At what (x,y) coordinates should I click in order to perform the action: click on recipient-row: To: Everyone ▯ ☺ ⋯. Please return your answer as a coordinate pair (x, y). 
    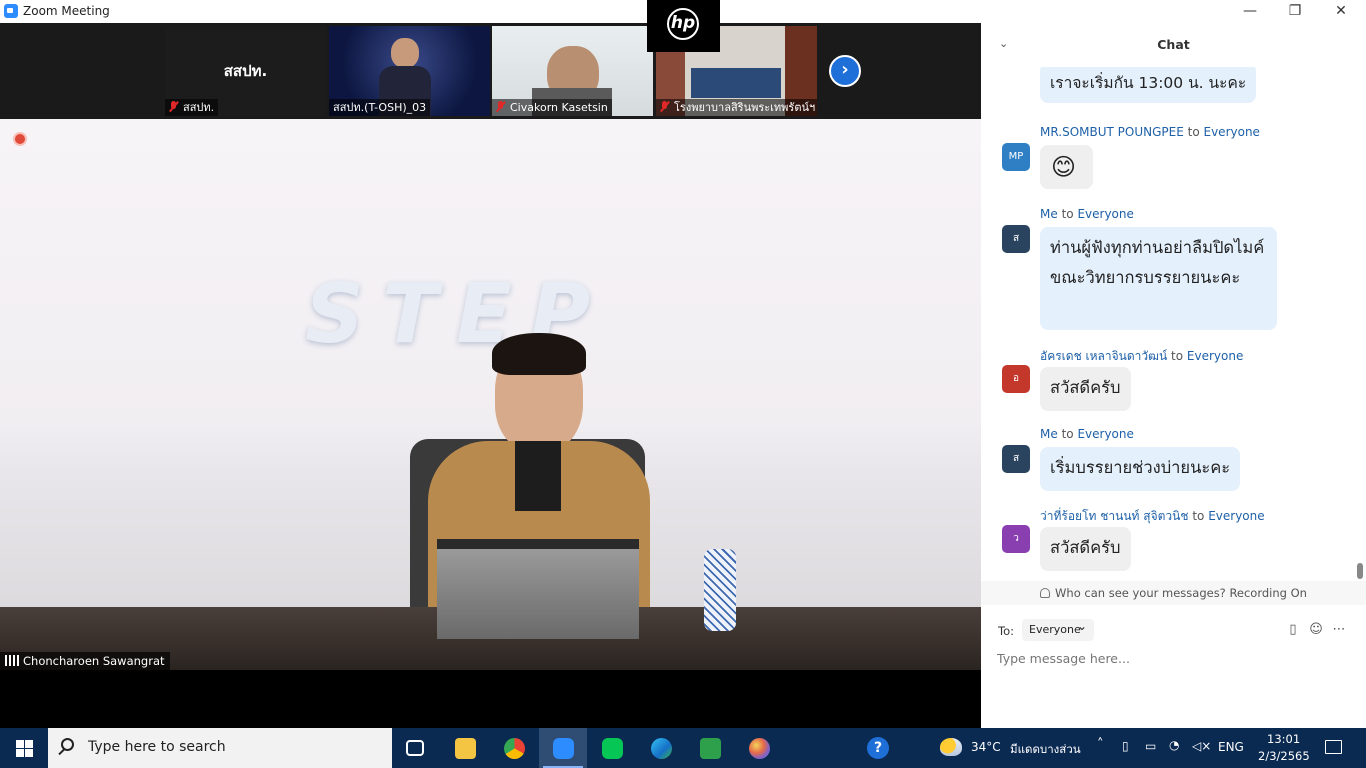
    Looking at the image, I should click on (1173, 629).